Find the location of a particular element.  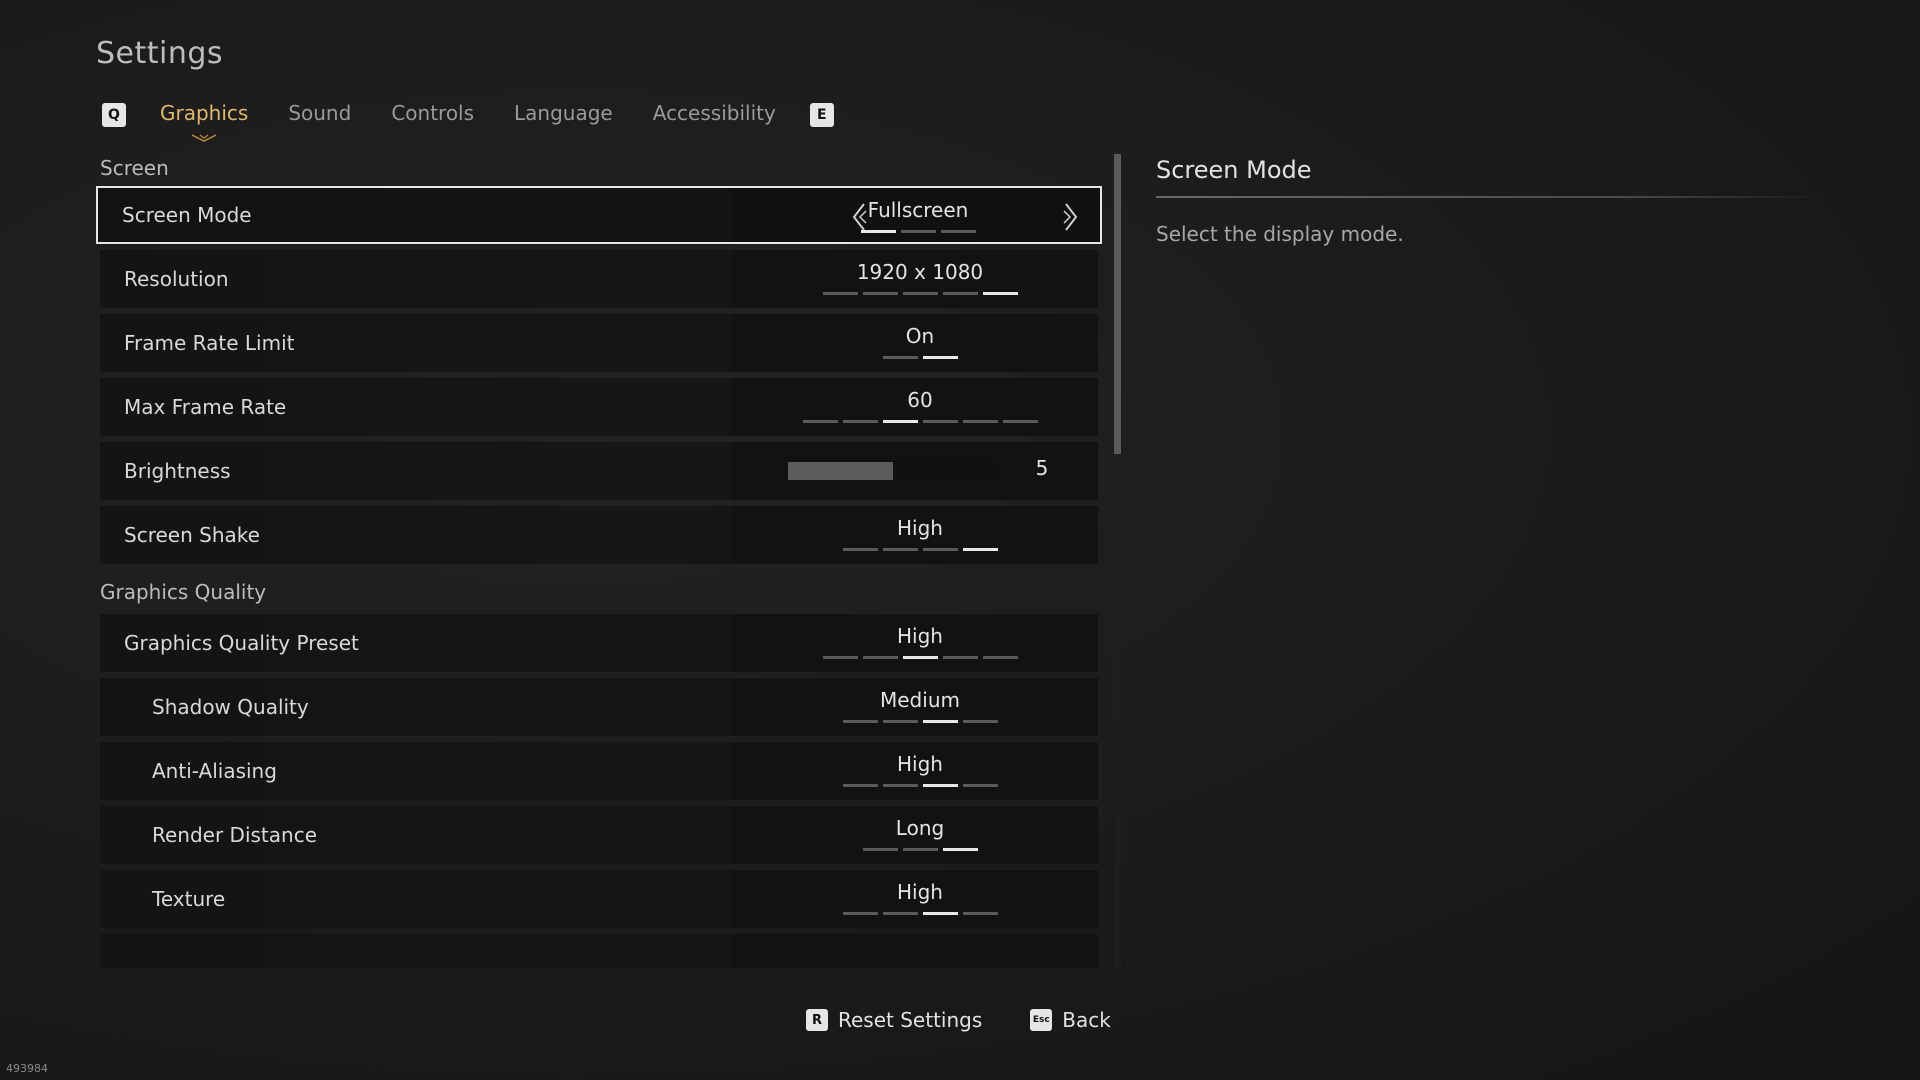

option-selector: 1920 x 1080 is located at coordinates (920, 279).